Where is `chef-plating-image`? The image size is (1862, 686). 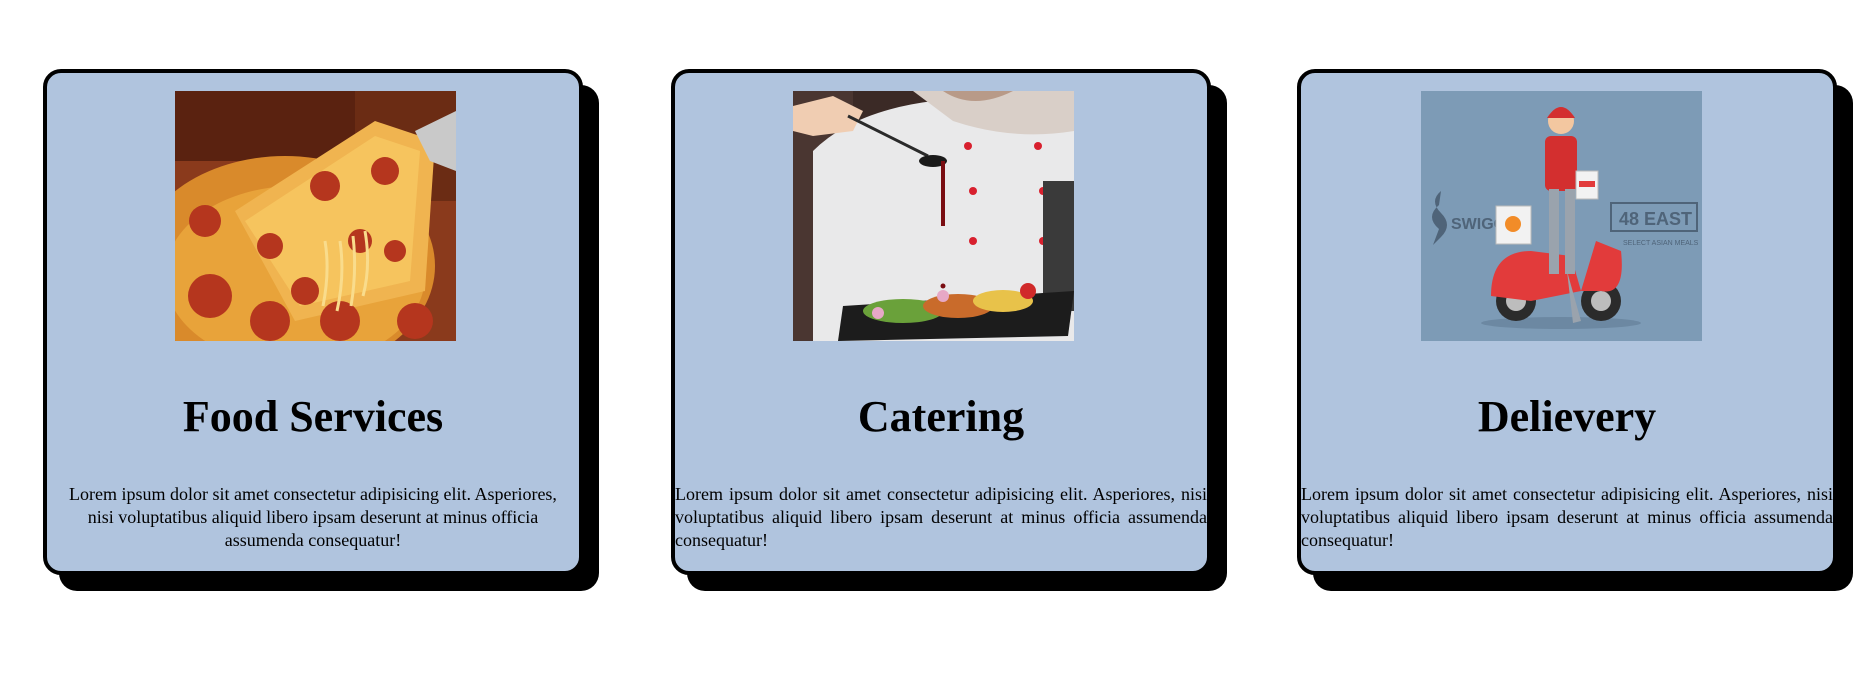 chef-plating-image is located at coordinates (933, 216).